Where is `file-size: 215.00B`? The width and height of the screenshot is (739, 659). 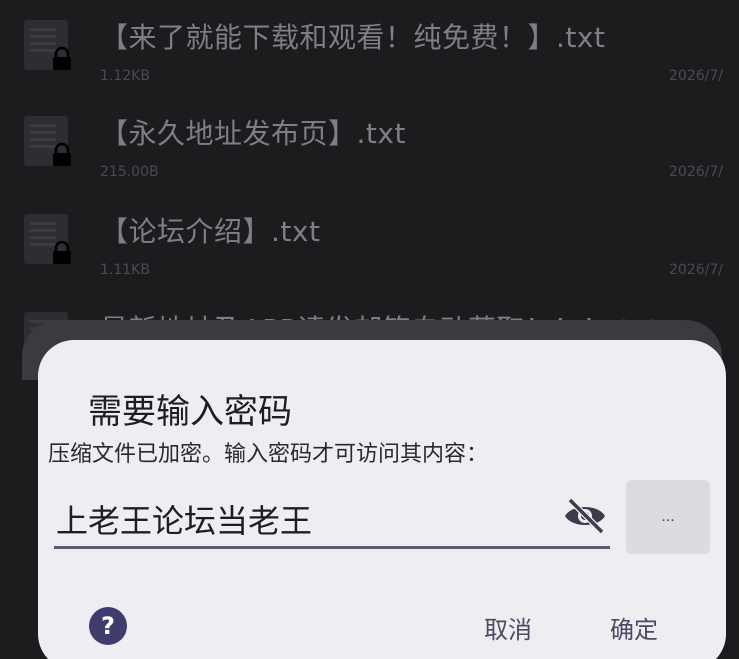
file-size: 215.00B is located at coordinates (129, 172).